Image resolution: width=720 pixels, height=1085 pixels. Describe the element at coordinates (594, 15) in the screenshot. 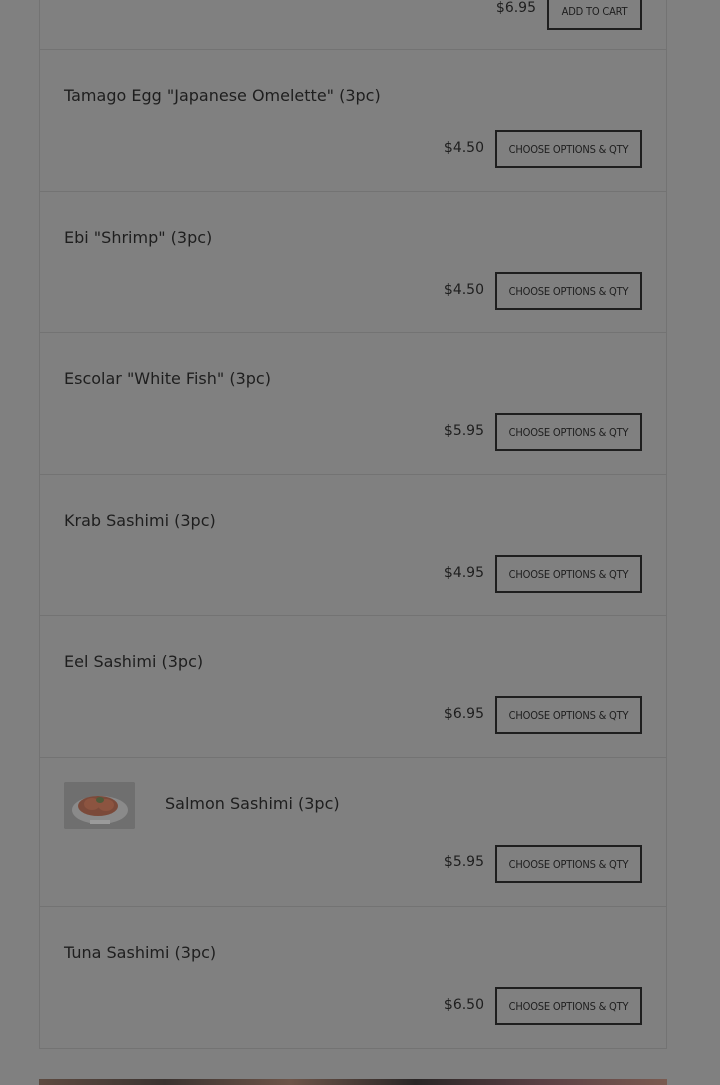

I see `add-to-cart-button: ADD TO CART` at that location.